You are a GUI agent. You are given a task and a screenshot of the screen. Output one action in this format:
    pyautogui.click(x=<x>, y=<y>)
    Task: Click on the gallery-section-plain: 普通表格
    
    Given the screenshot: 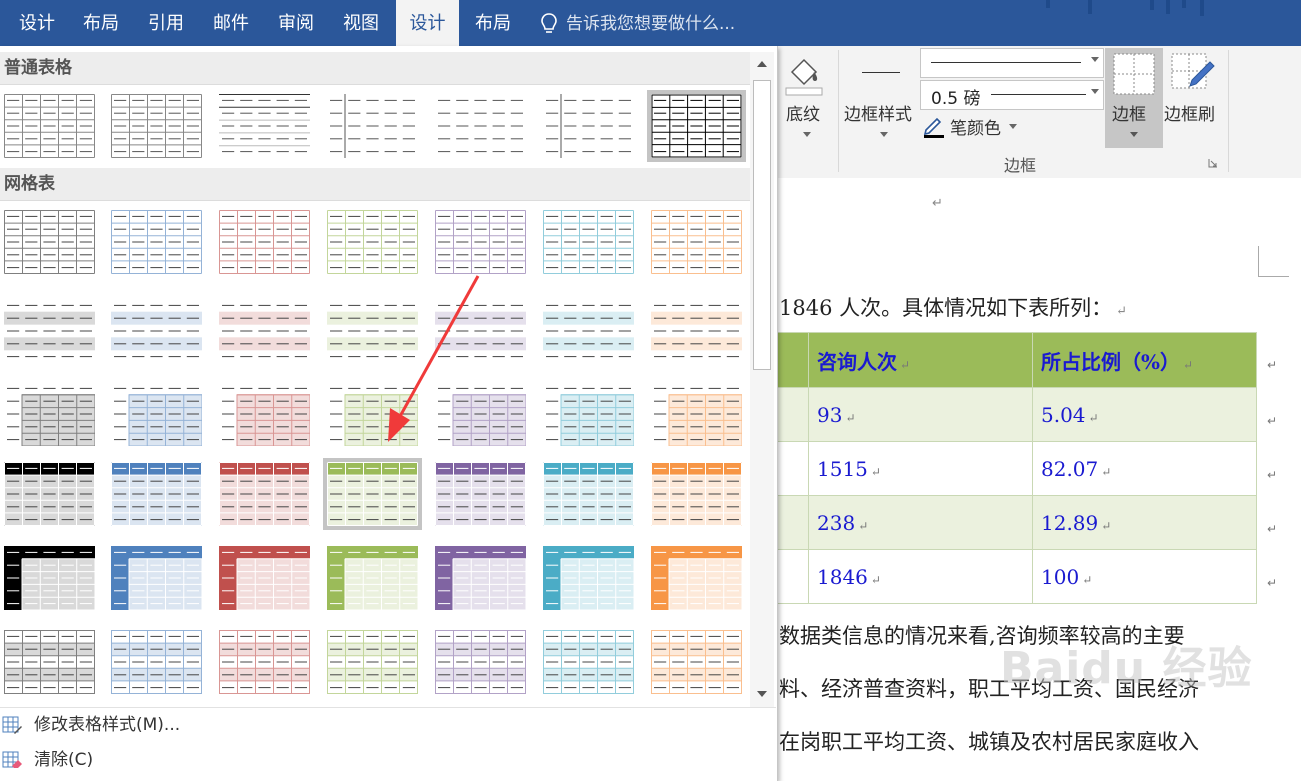 What is the action you would take?
    pyautogui.click(x=375, y=68)
    